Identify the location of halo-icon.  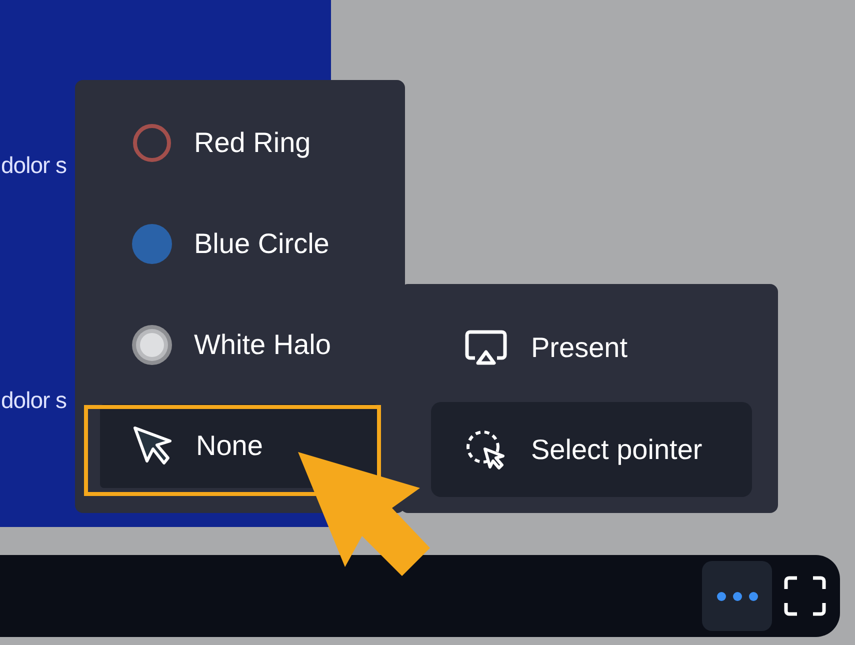
(152, 345).